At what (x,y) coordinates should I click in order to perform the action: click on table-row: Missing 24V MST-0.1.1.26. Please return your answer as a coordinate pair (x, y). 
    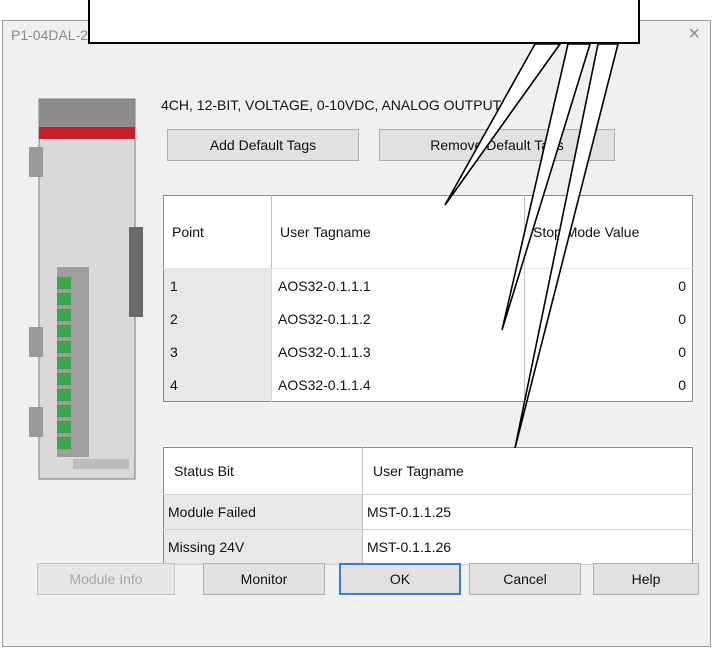
    Looking at the image, I should click on (428, 547).